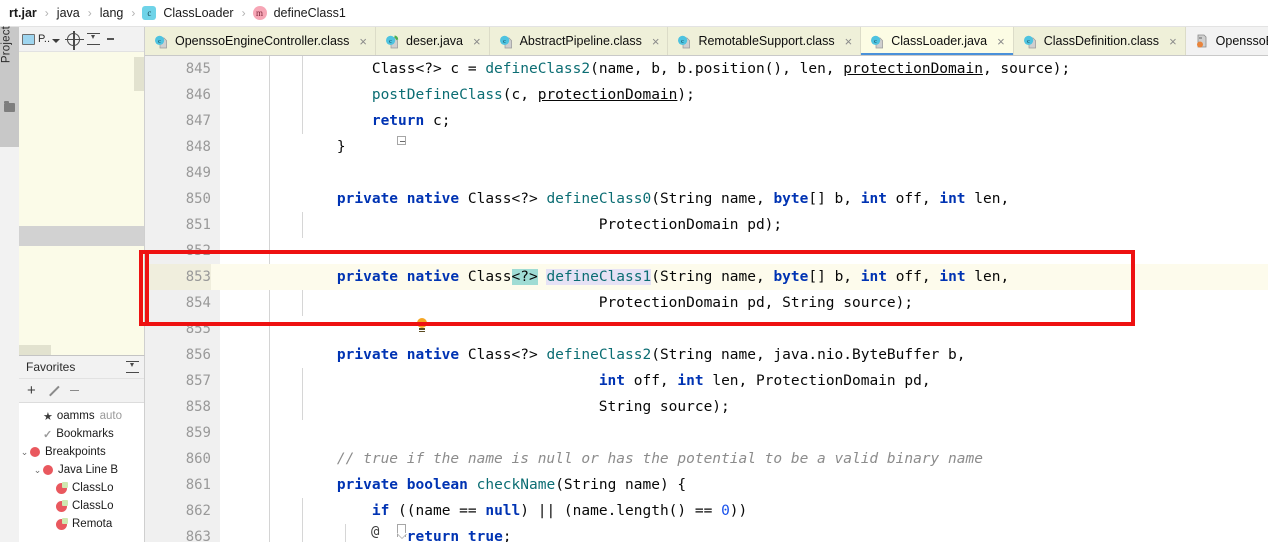 This screenshot has width=1268, height=542. What do you see at coordinates (132, 367) in the screenshot?
I see `collapse-all-icon` at bounding box center [132, 367].